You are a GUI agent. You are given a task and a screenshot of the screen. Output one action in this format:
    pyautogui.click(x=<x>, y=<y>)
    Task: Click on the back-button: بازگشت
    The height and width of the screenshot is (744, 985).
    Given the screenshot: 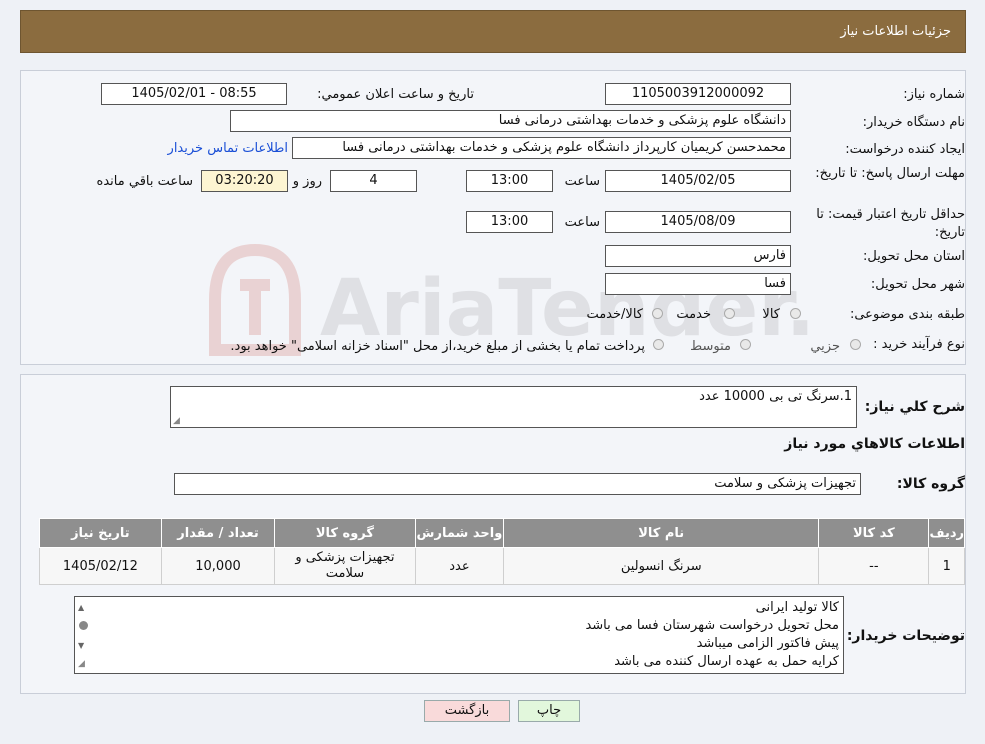 What is the action you would take?
    pyautogui.click(x=467, y=711)
    